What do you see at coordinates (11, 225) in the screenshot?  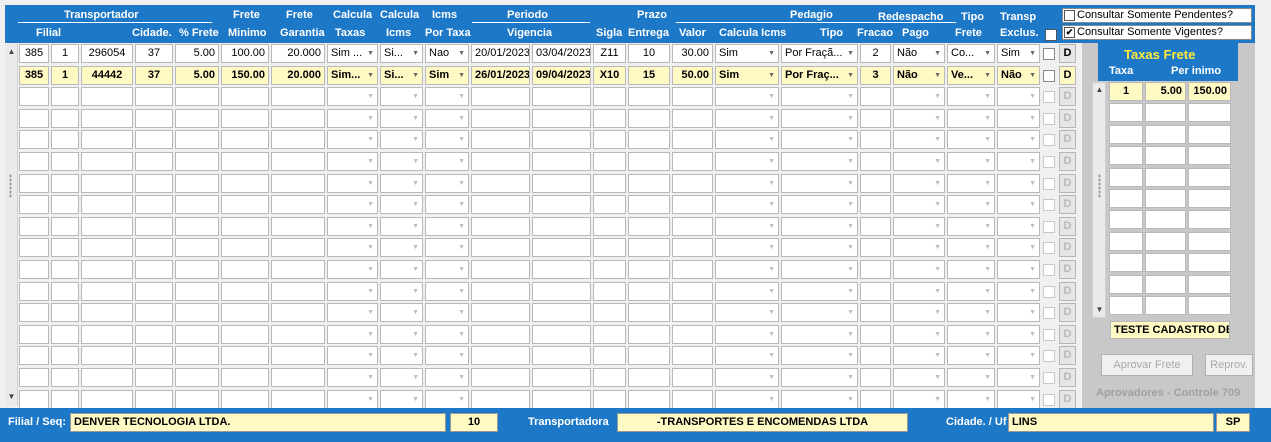 I see `grid-scrollbar: ▲ ▼` at bounding box center [11, 225].